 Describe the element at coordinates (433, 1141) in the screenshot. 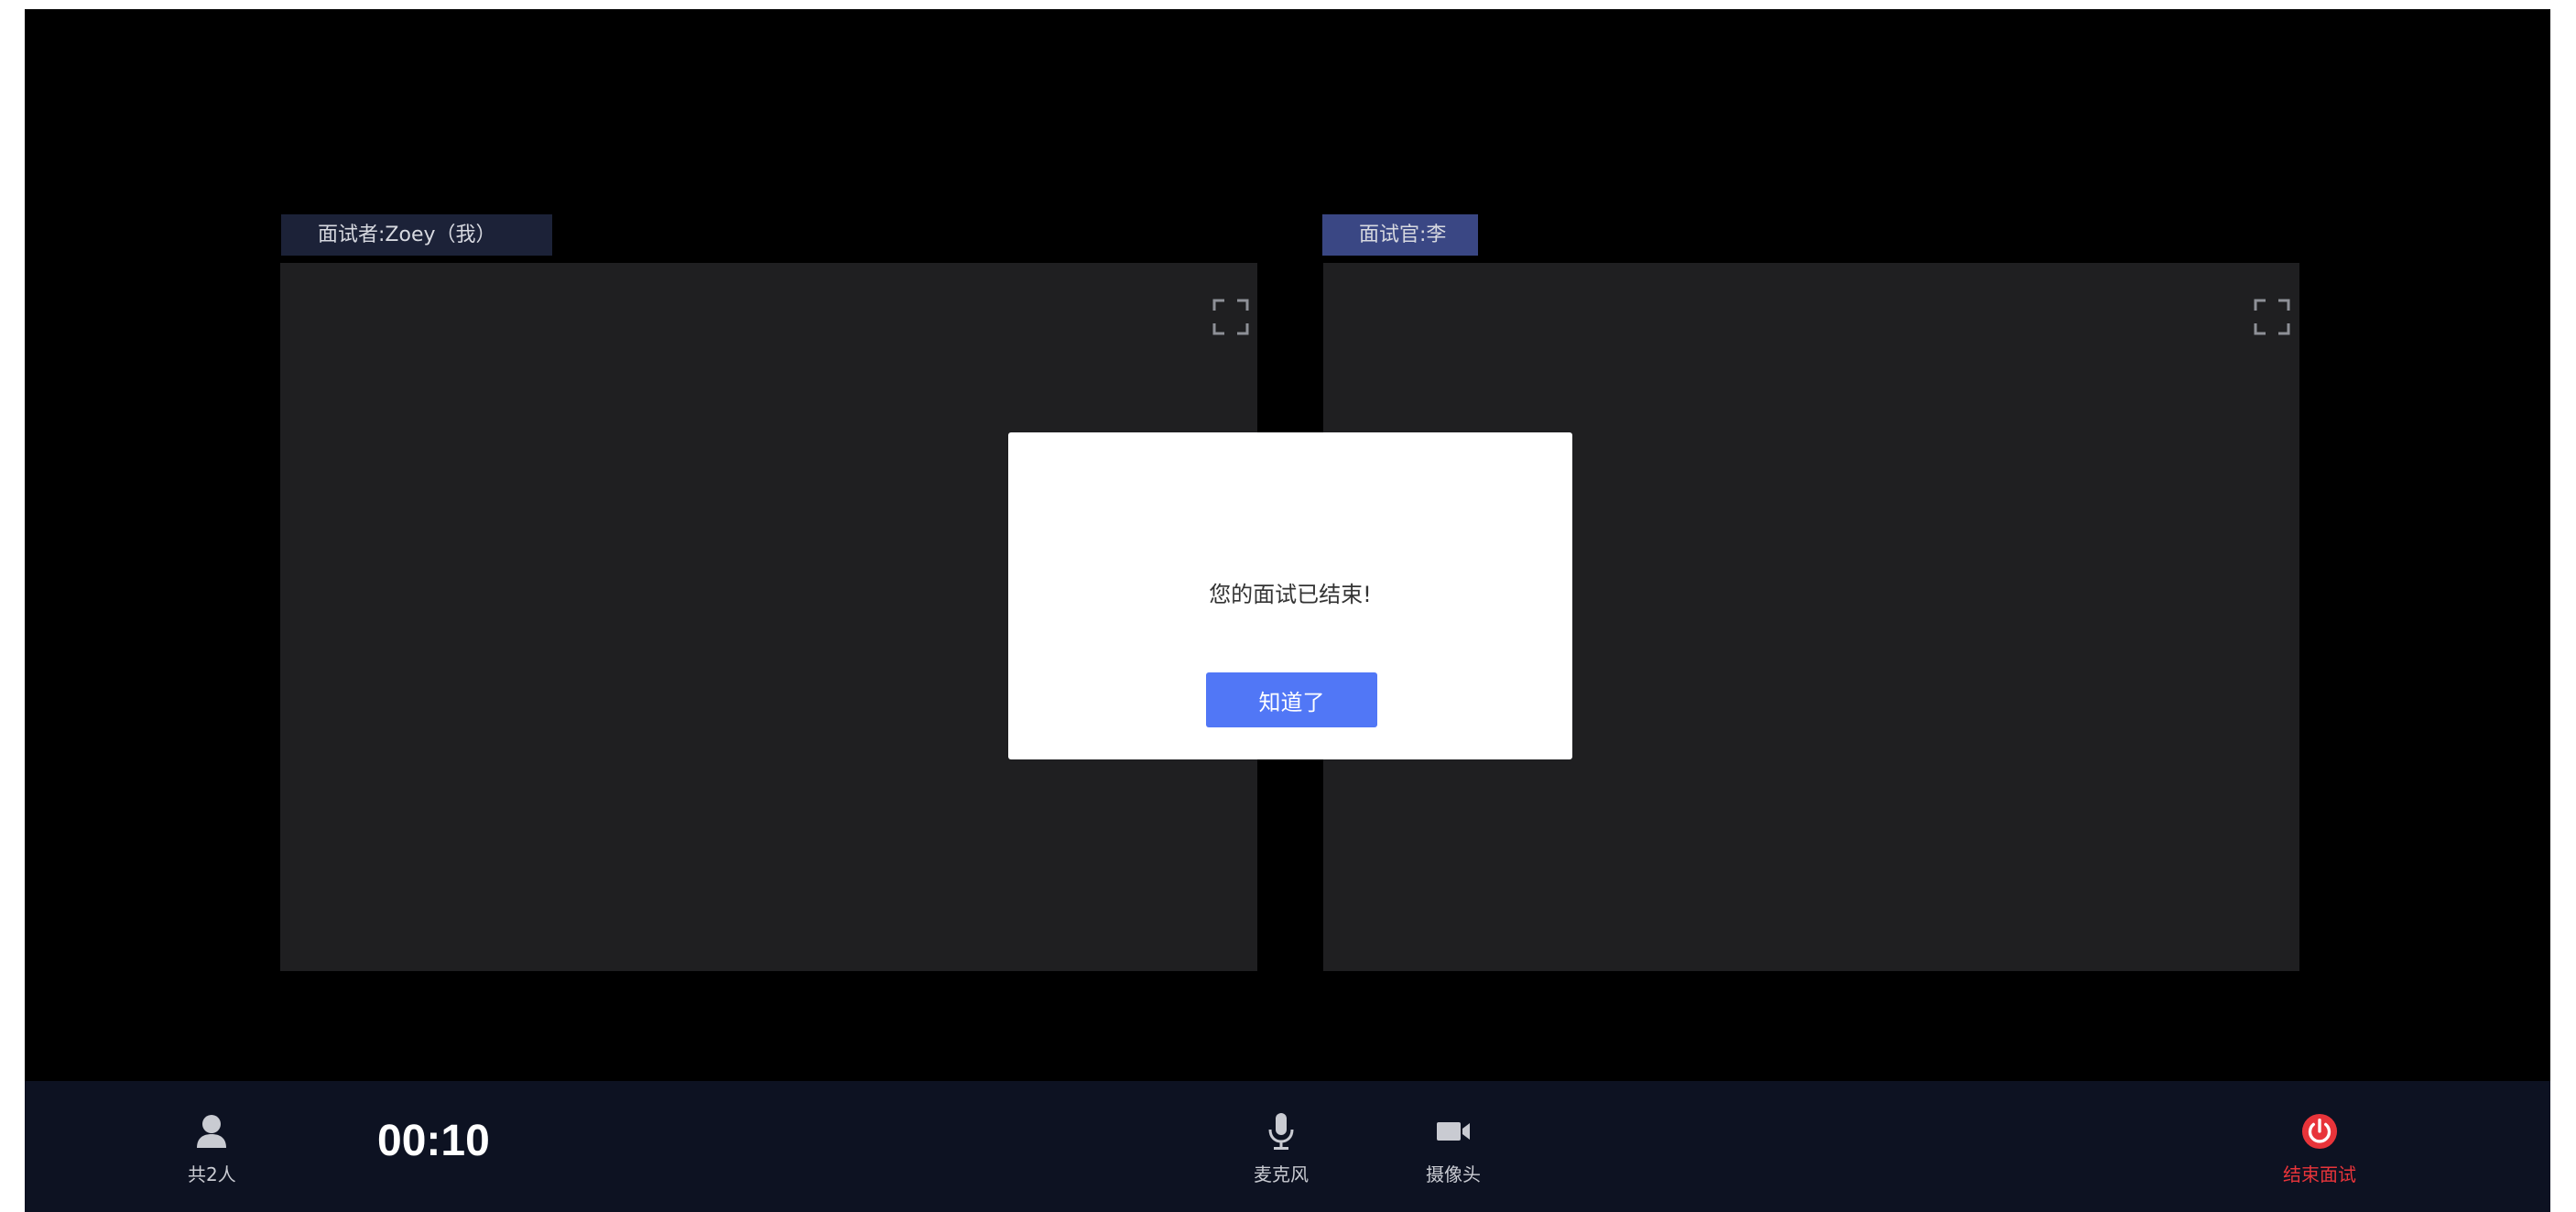

I see `elapsed-timer: 00:10` at that location.